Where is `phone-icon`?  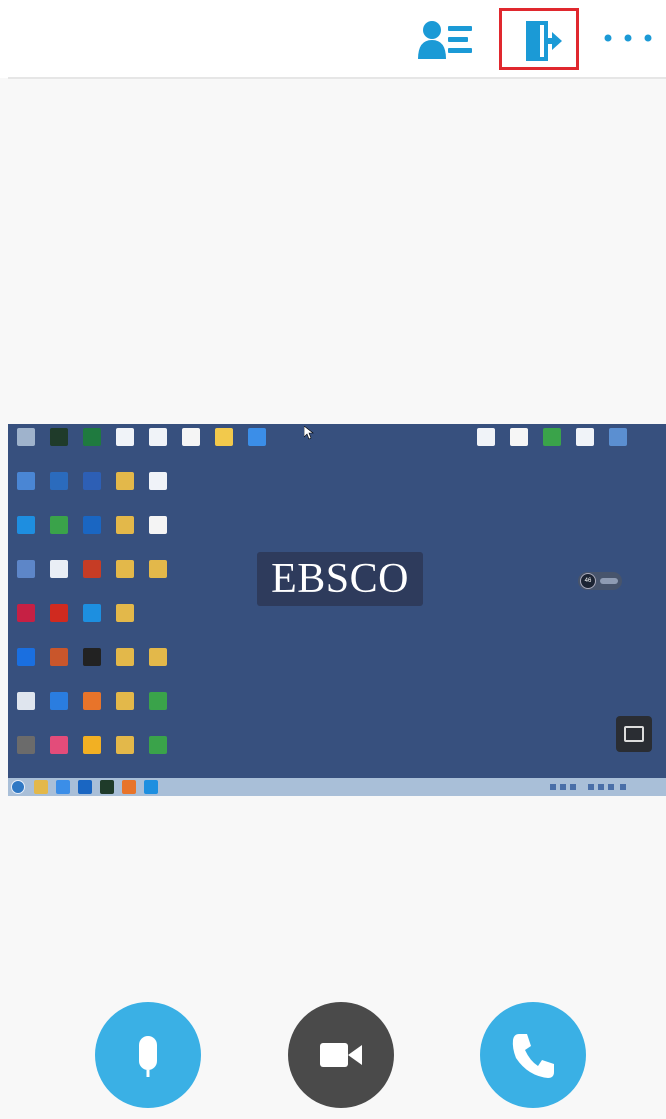 phone-icon is located at coordinates (533, 1056).